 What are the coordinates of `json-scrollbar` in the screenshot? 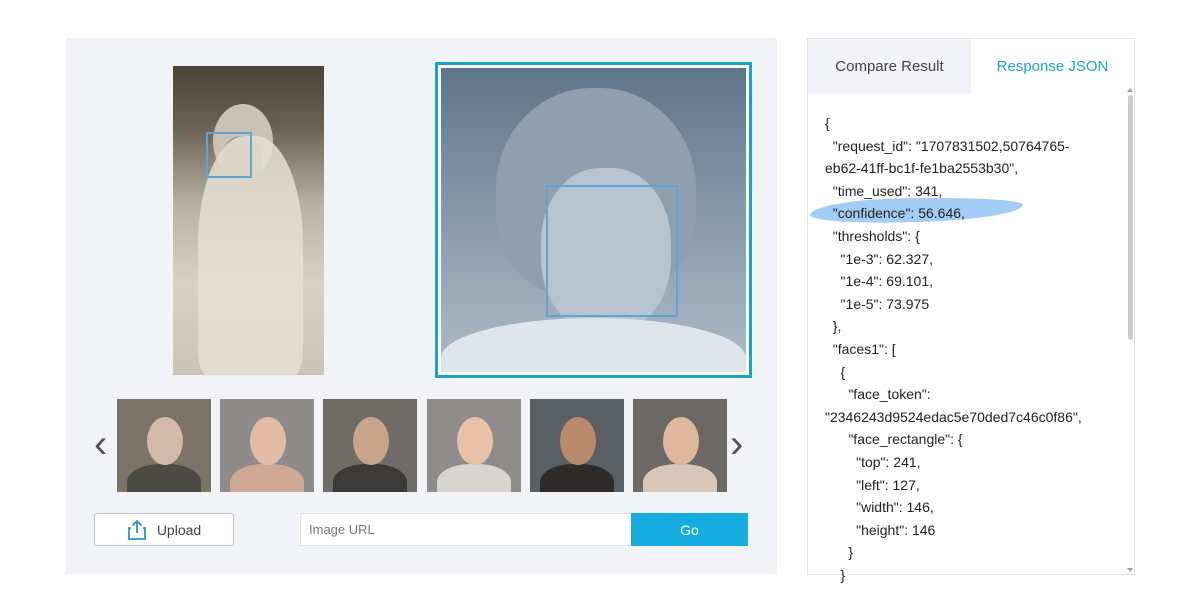 It's located at (1130, 217).